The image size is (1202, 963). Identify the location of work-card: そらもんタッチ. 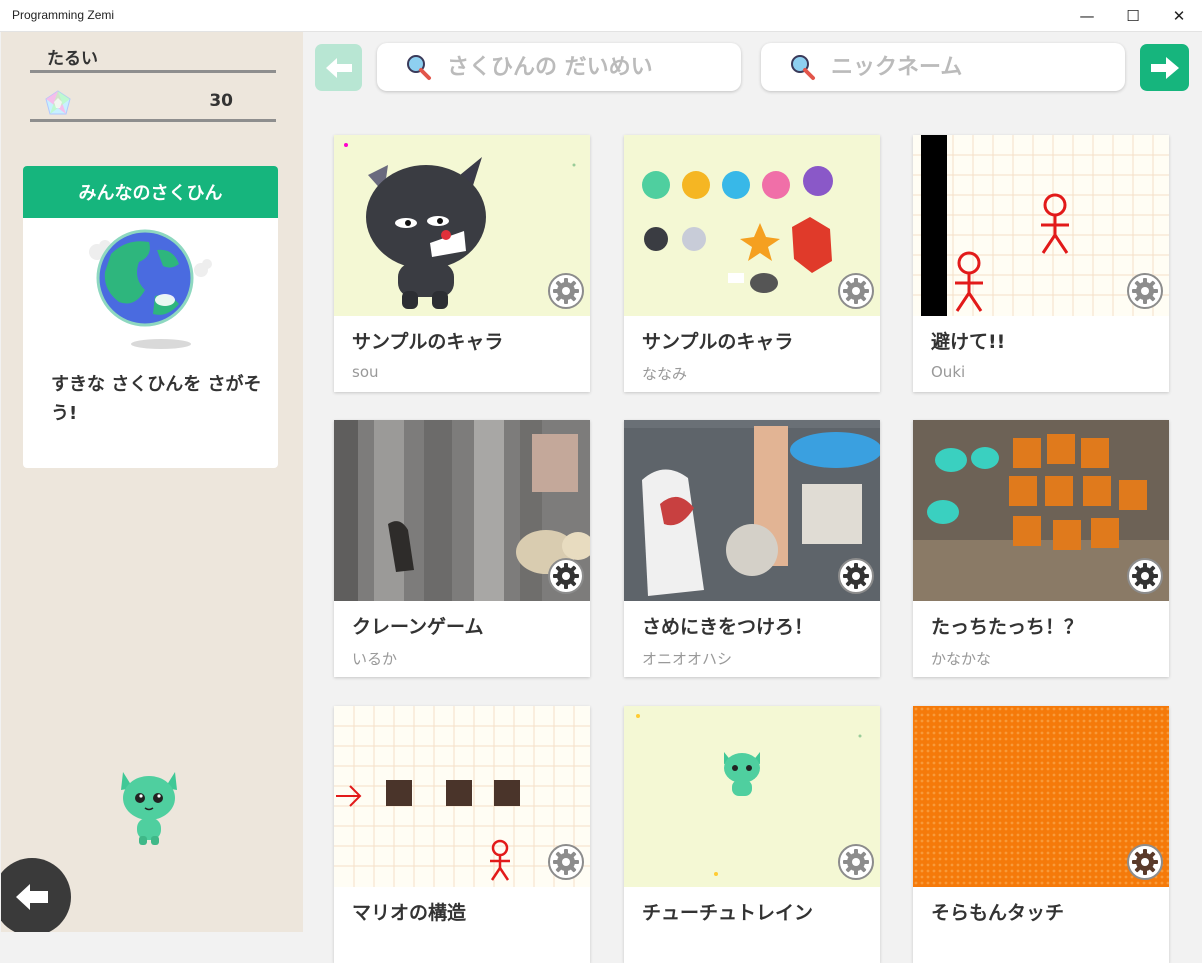
(1041, 834).